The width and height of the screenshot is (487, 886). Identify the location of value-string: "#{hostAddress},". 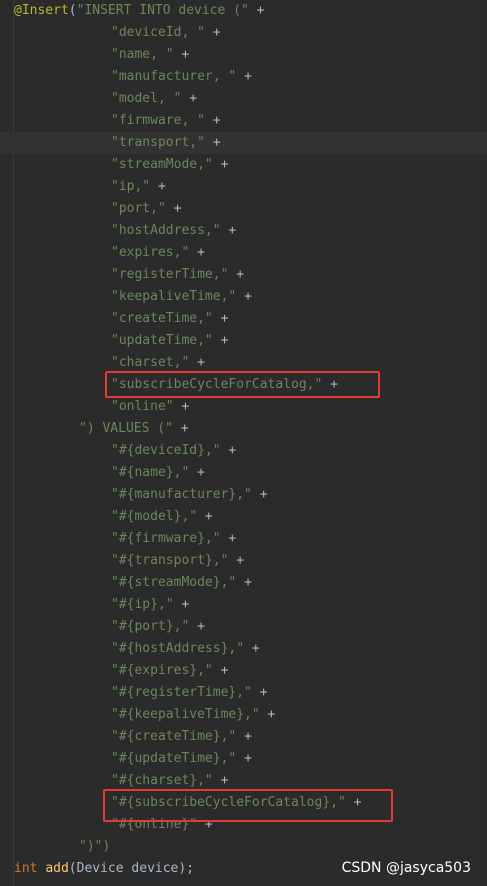
(178, 648).